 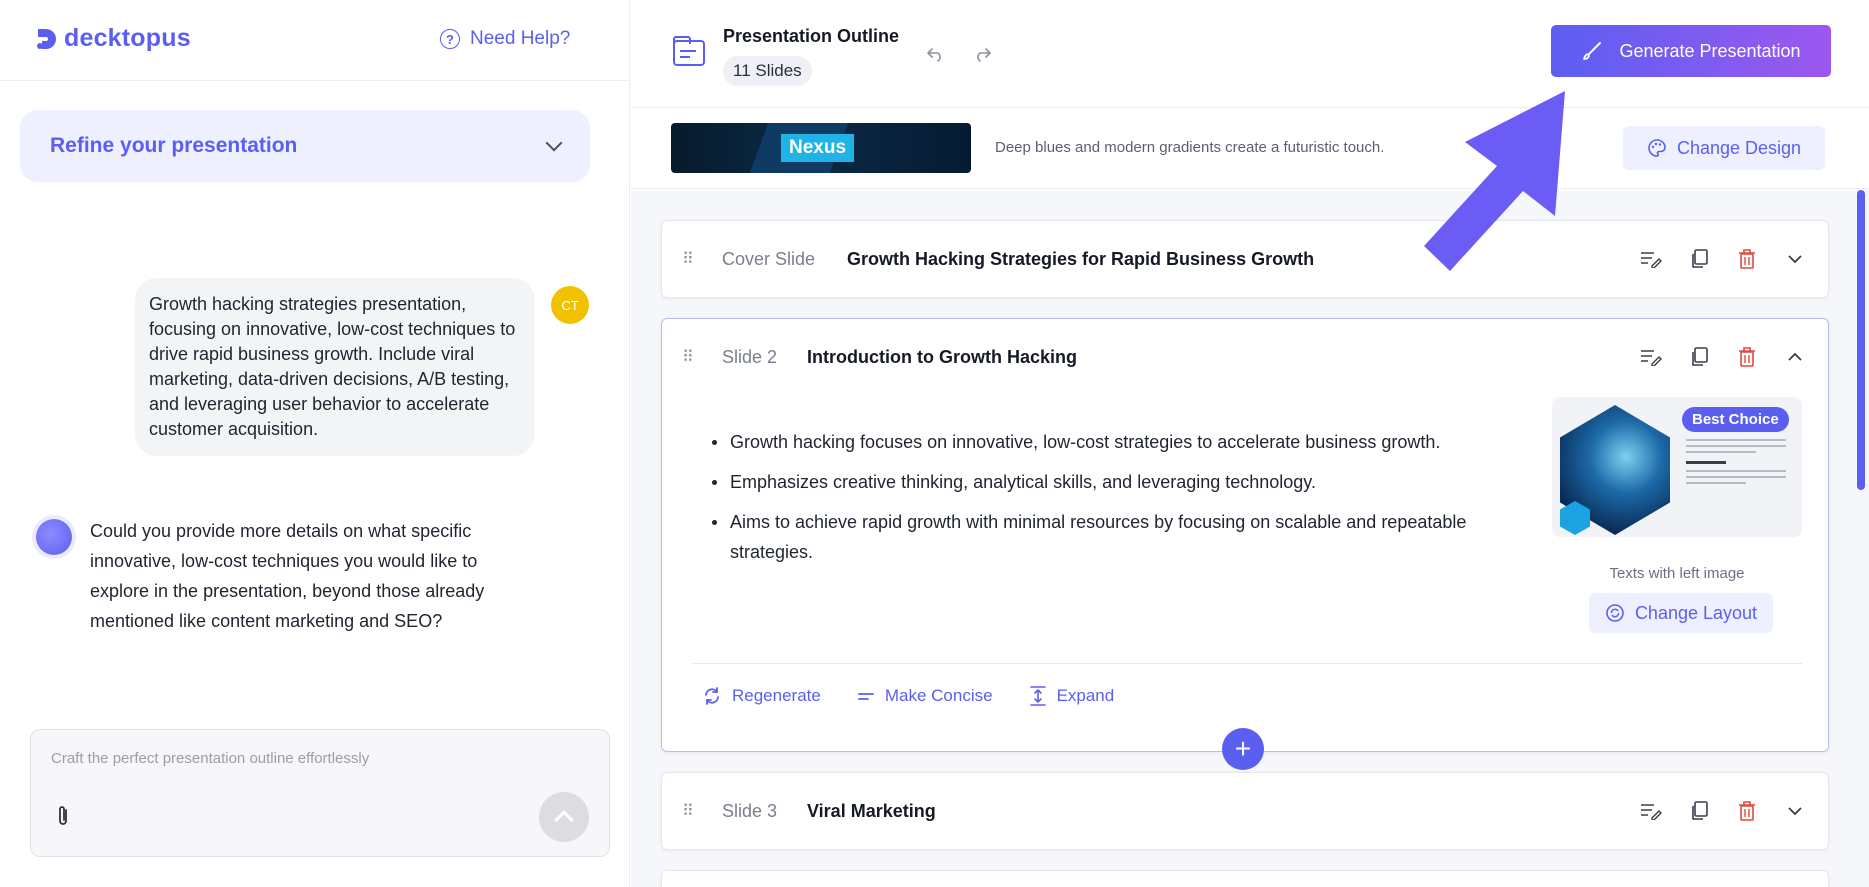 I want to click on question-circle-icon: ?, so click(x=450, y=39).